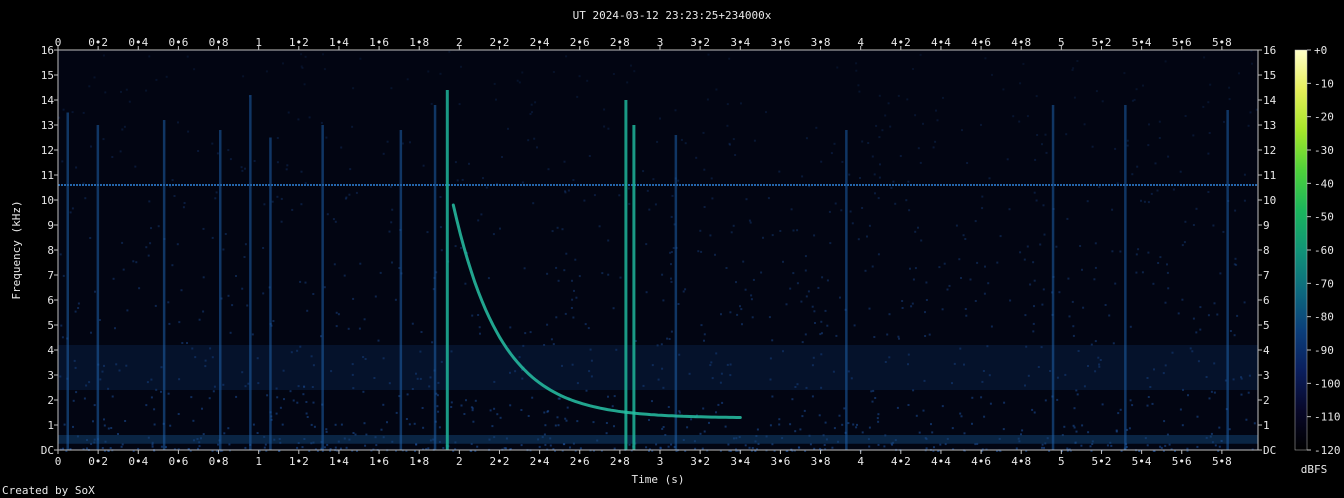 Image resolution: width=1344 pixels, height=498 pixels. What do you see at coordinates (58, 42) in the screenshot?
I see `x-tick-label-top: 0` at bounding box center [58, 42].